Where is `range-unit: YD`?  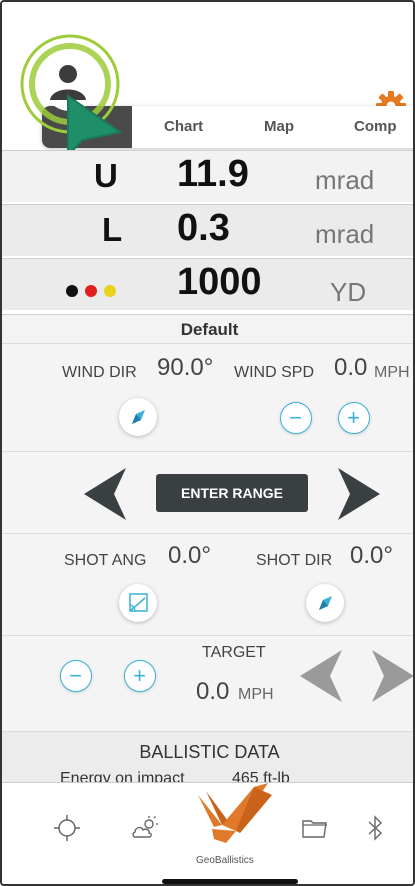
range-unit: YD is located at coordinates (348, 292).